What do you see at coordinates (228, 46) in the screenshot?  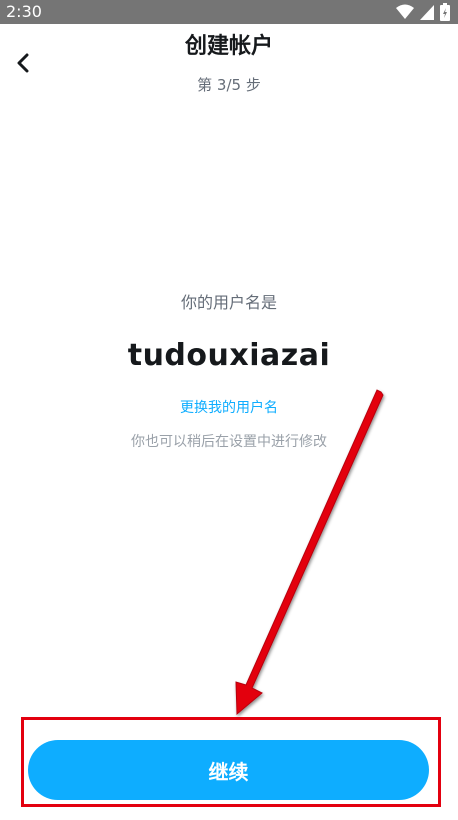 I see `page-title: 创建帐户` at bounding box center [228, 46].